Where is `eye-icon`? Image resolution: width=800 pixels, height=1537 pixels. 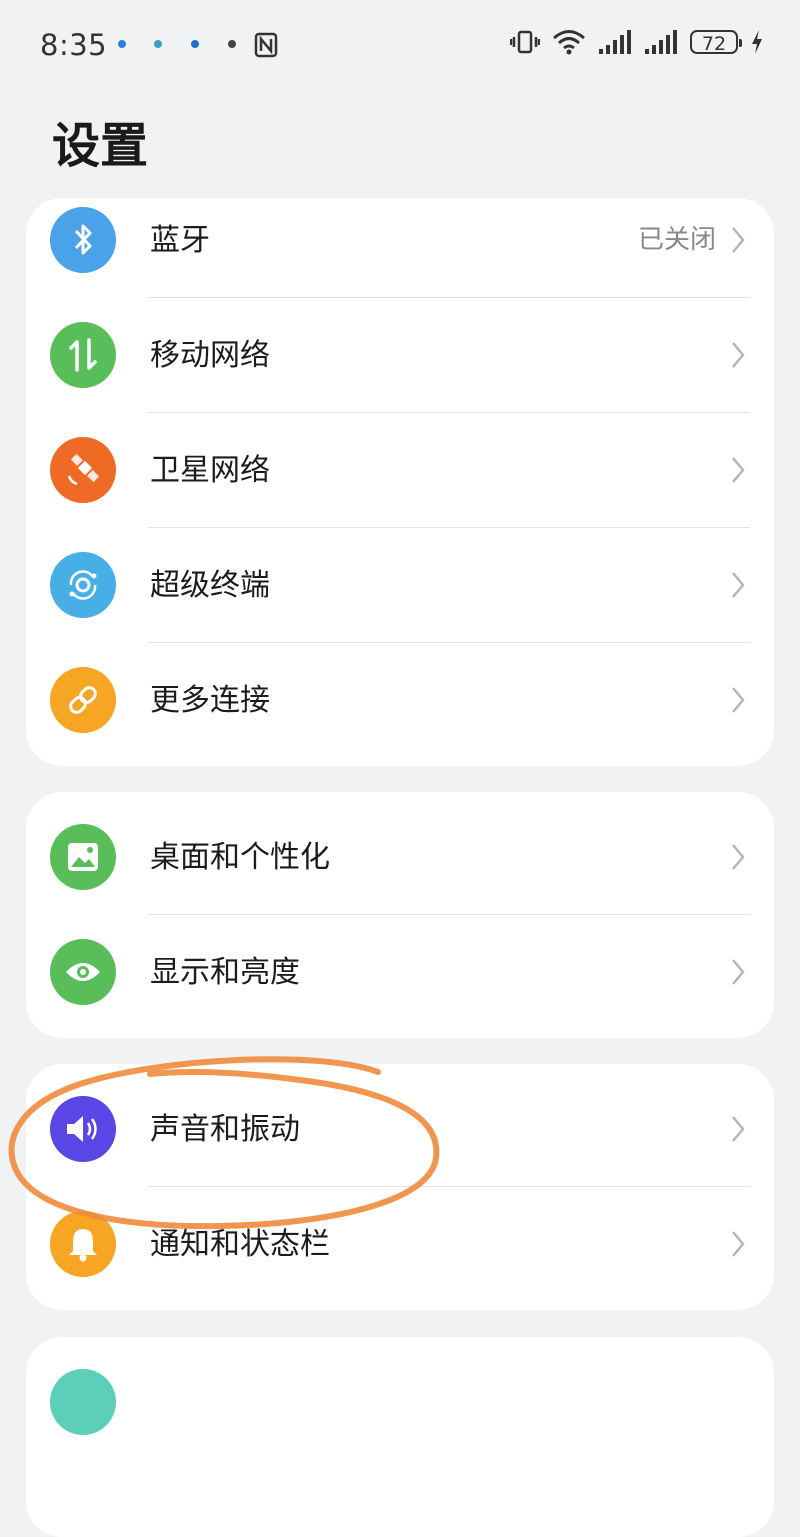
eye-icon is located at coordinates (83, 972).